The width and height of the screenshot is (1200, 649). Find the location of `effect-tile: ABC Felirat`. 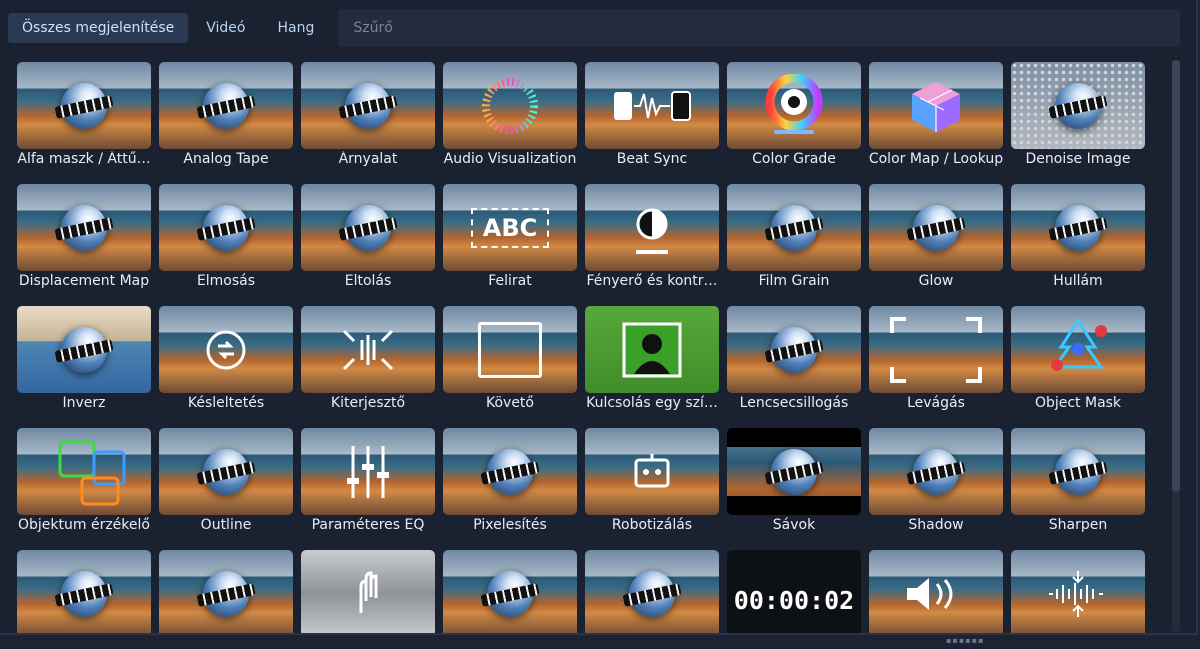

effect-tile: ABC Felirat is located at coordinates (510, 236).